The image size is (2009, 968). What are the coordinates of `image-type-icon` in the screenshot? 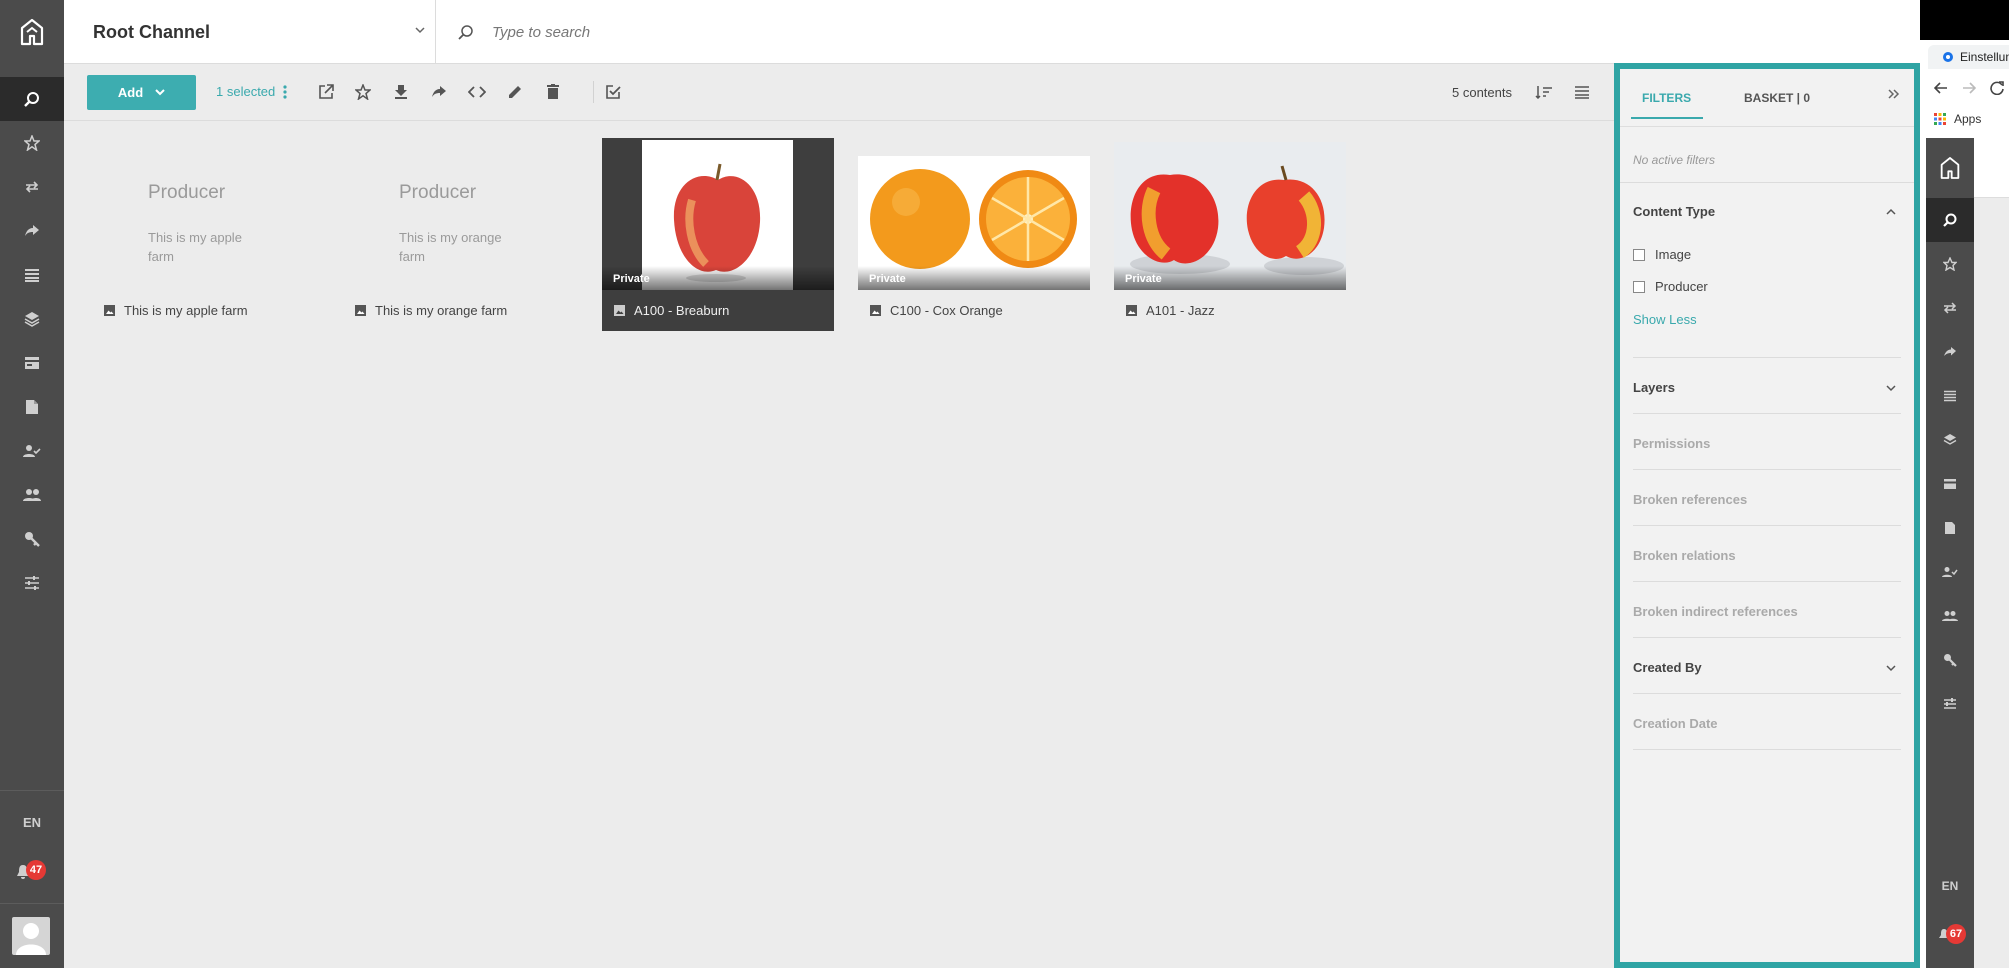 It's located at (360, 310).